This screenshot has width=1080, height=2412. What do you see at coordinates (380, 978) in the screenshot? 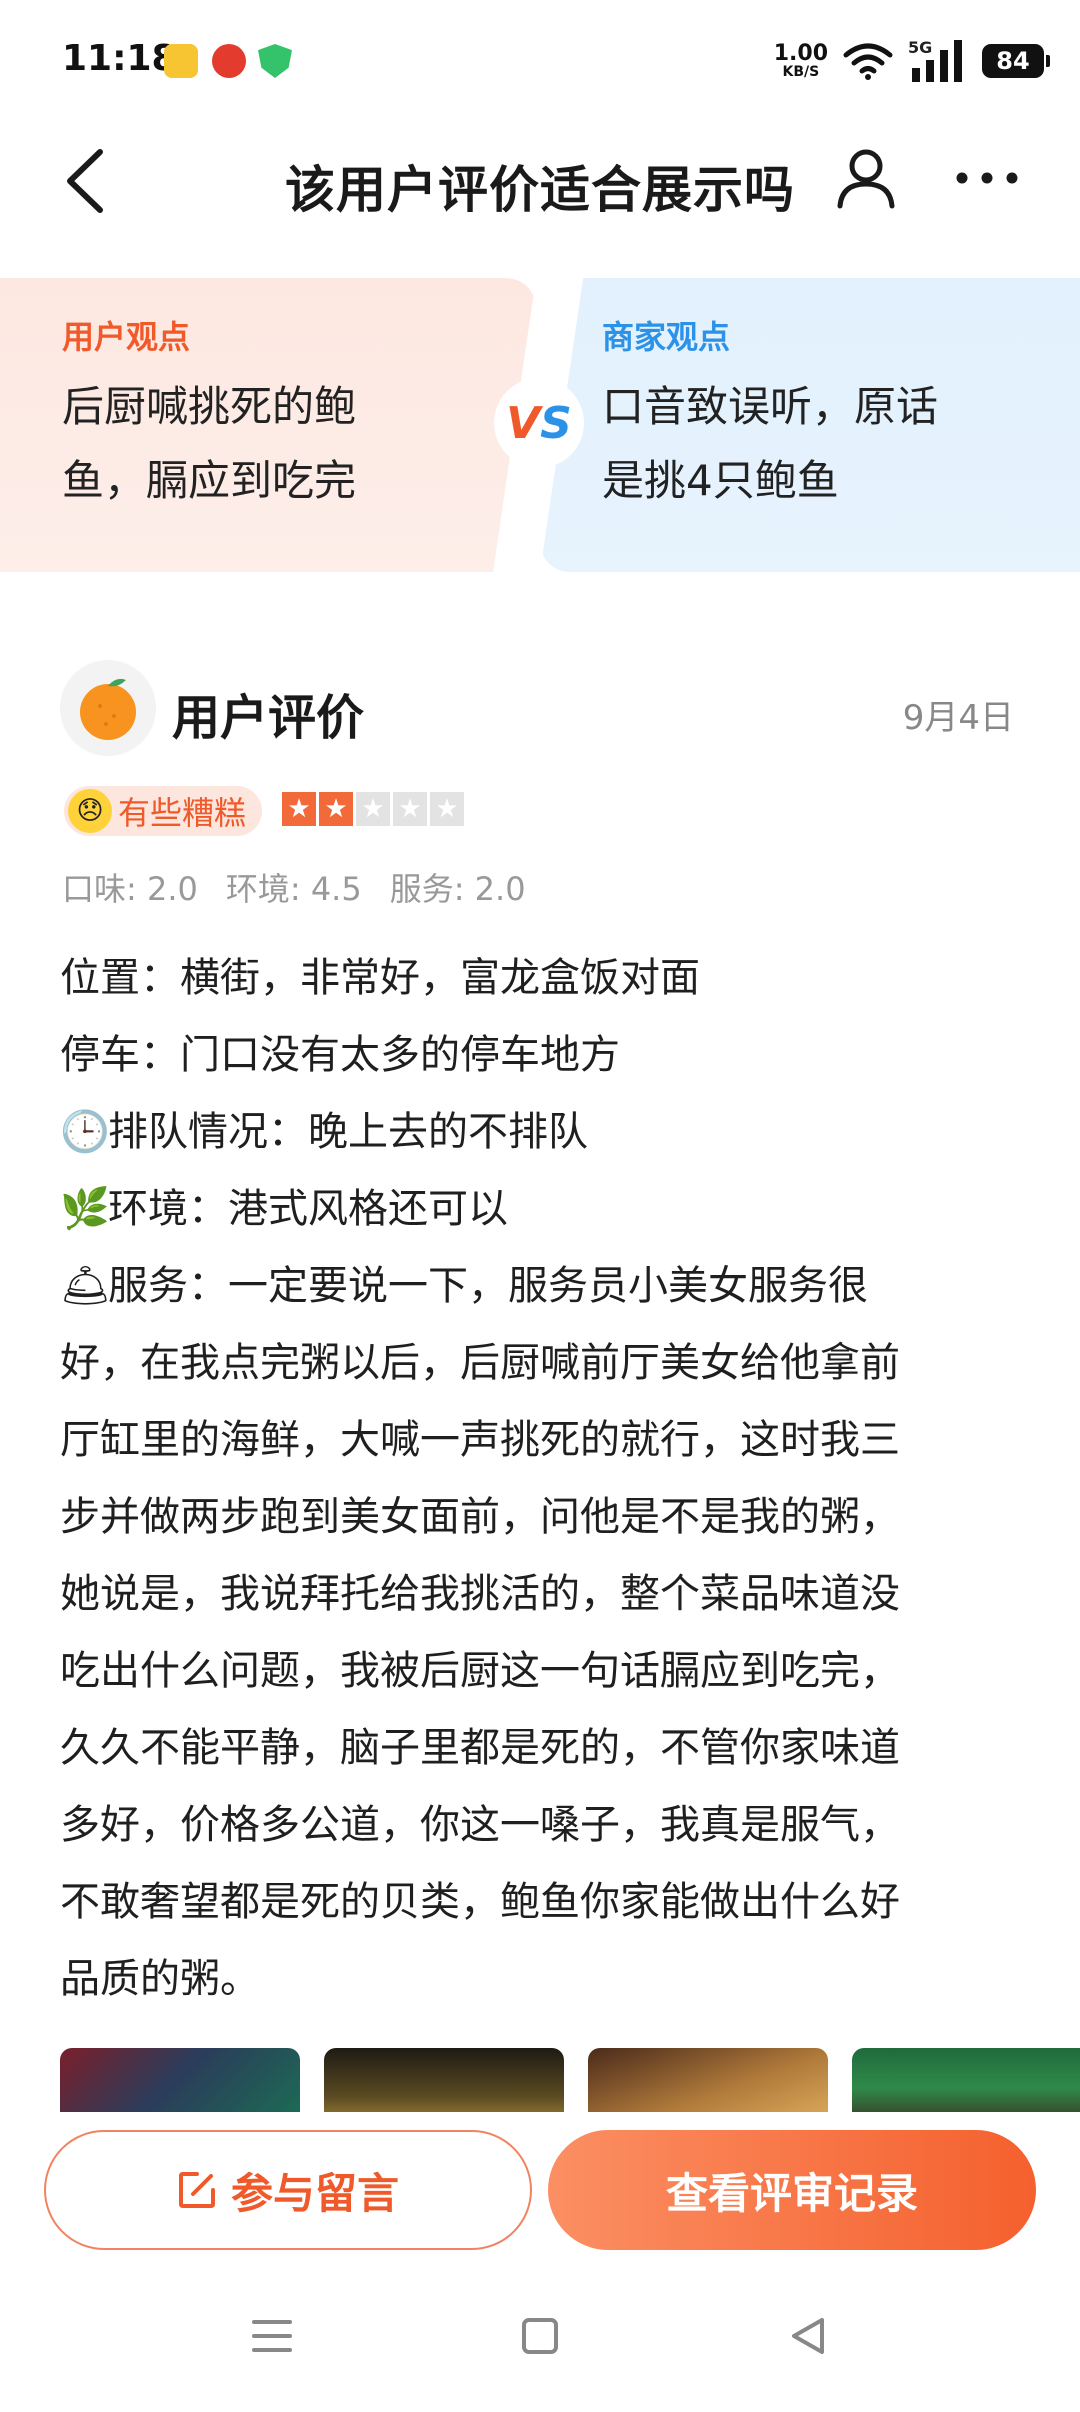
I see `review-line-location: 位置：横街，非常好，富龙盒饭对面` at bounding box center [380, 978].